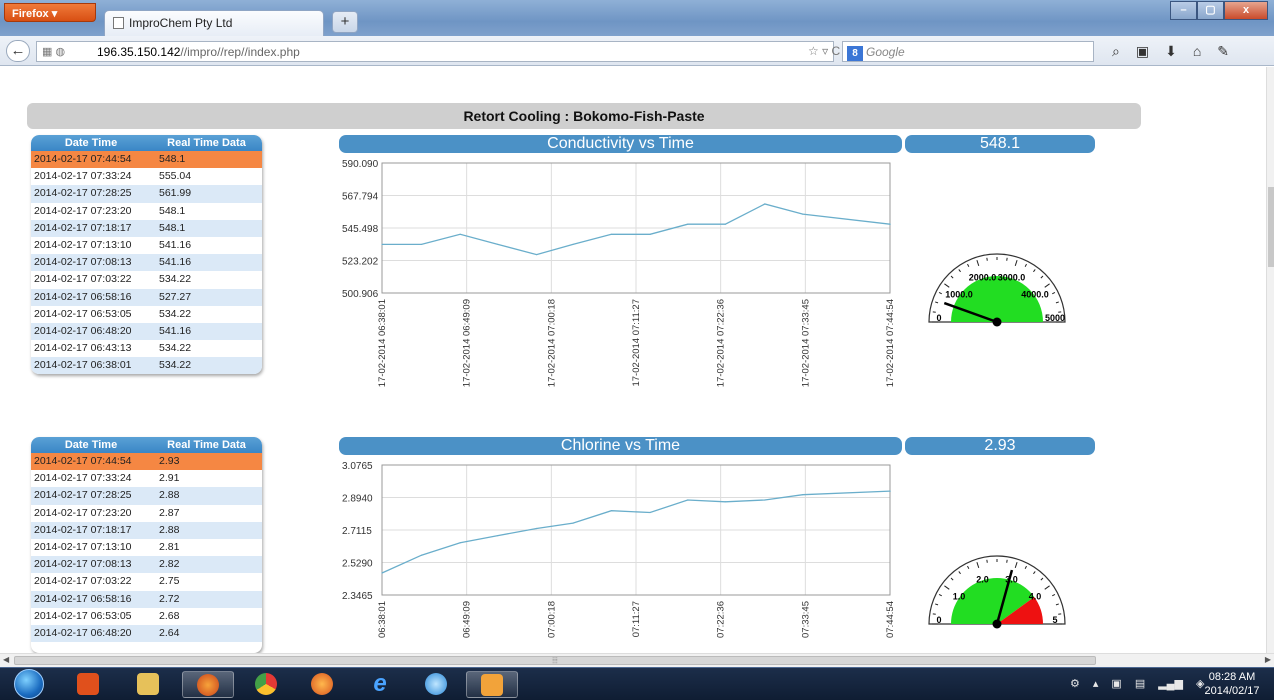 This screenshot has height=700, width=1274. I want to click on gauge-label: 4.0, so click(1035, 596).